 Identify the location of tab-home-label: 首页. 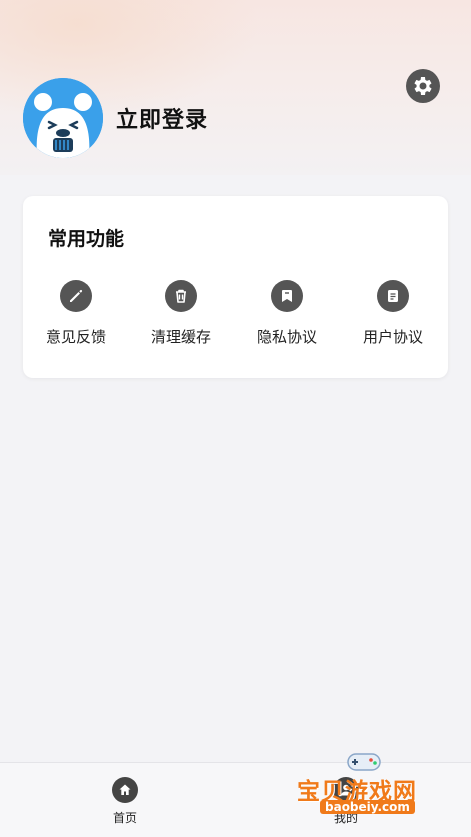
(124, 818).